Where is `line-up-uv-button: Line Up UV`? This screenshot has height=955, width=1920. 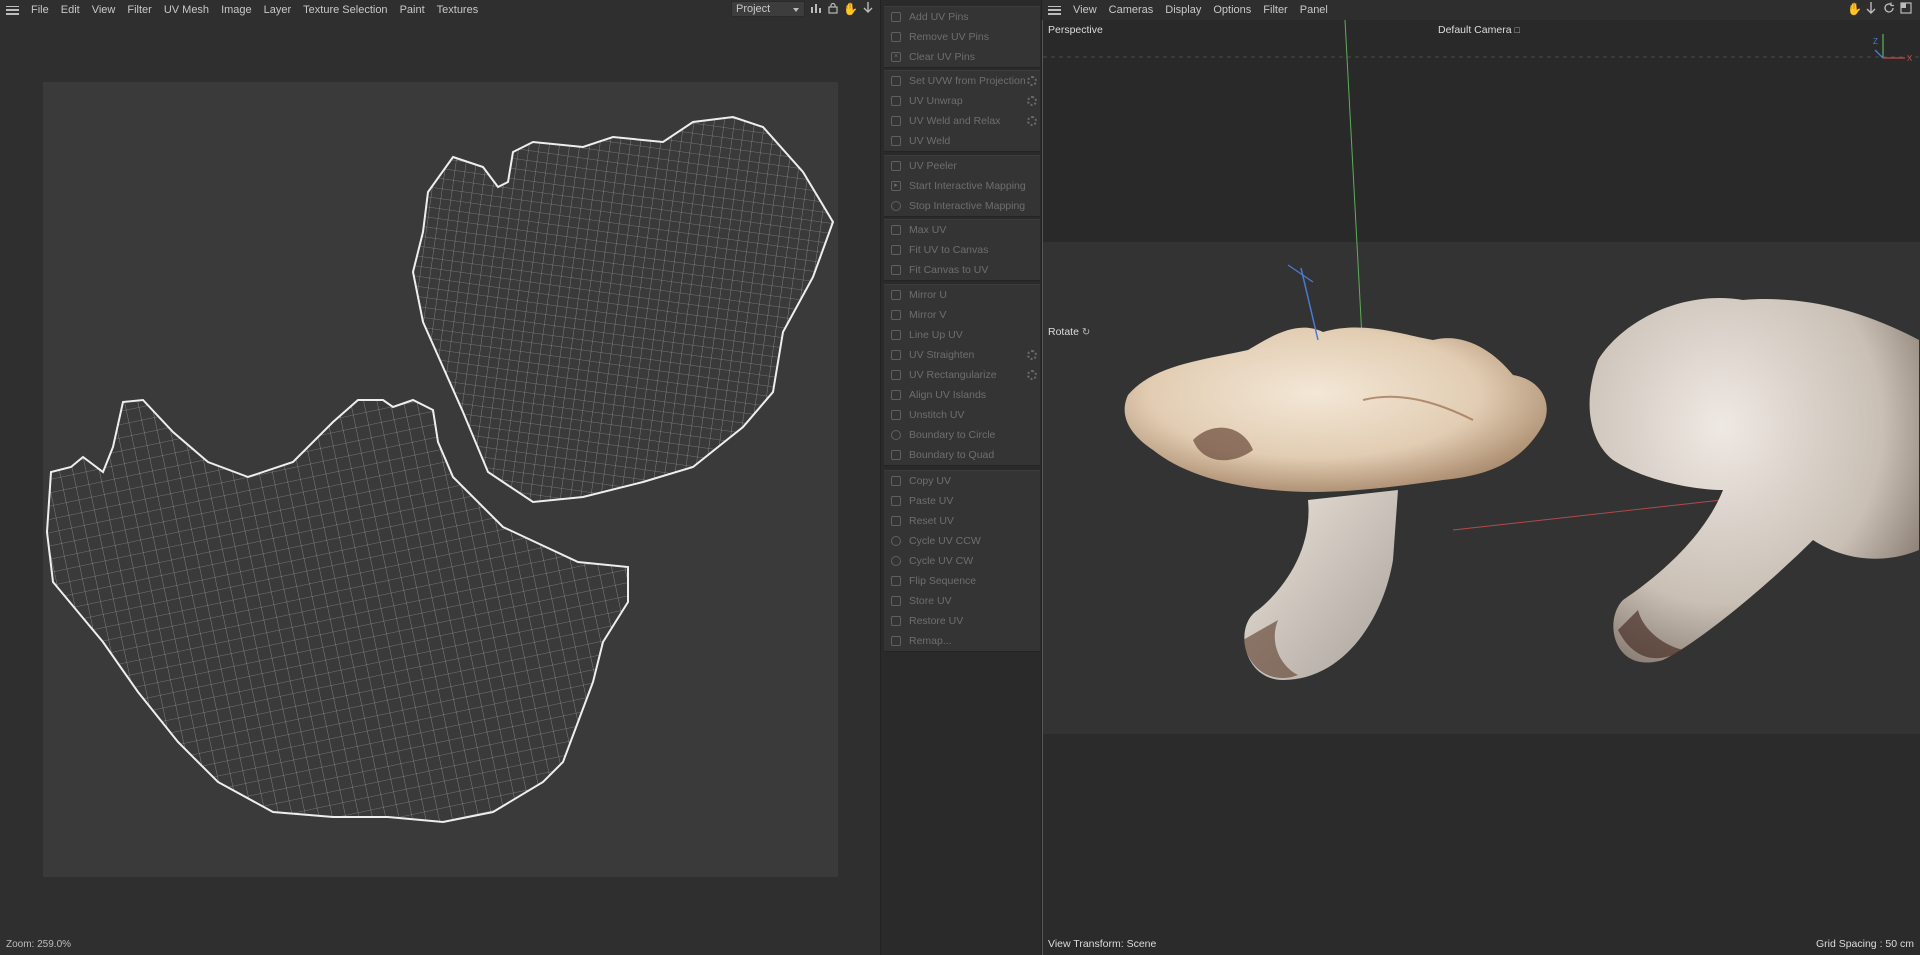
line-up-uv-button: Line Up UV is located at coordinates (962, 335).